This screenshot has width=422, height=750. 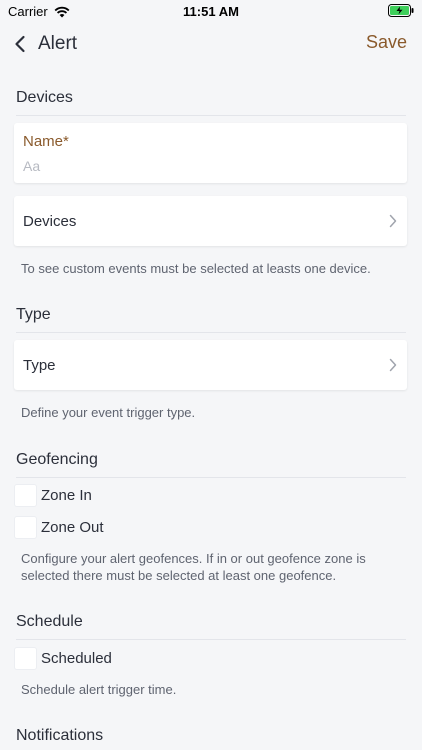 I want to click on devices-section-title: Devices, so click(x=211, y=102).